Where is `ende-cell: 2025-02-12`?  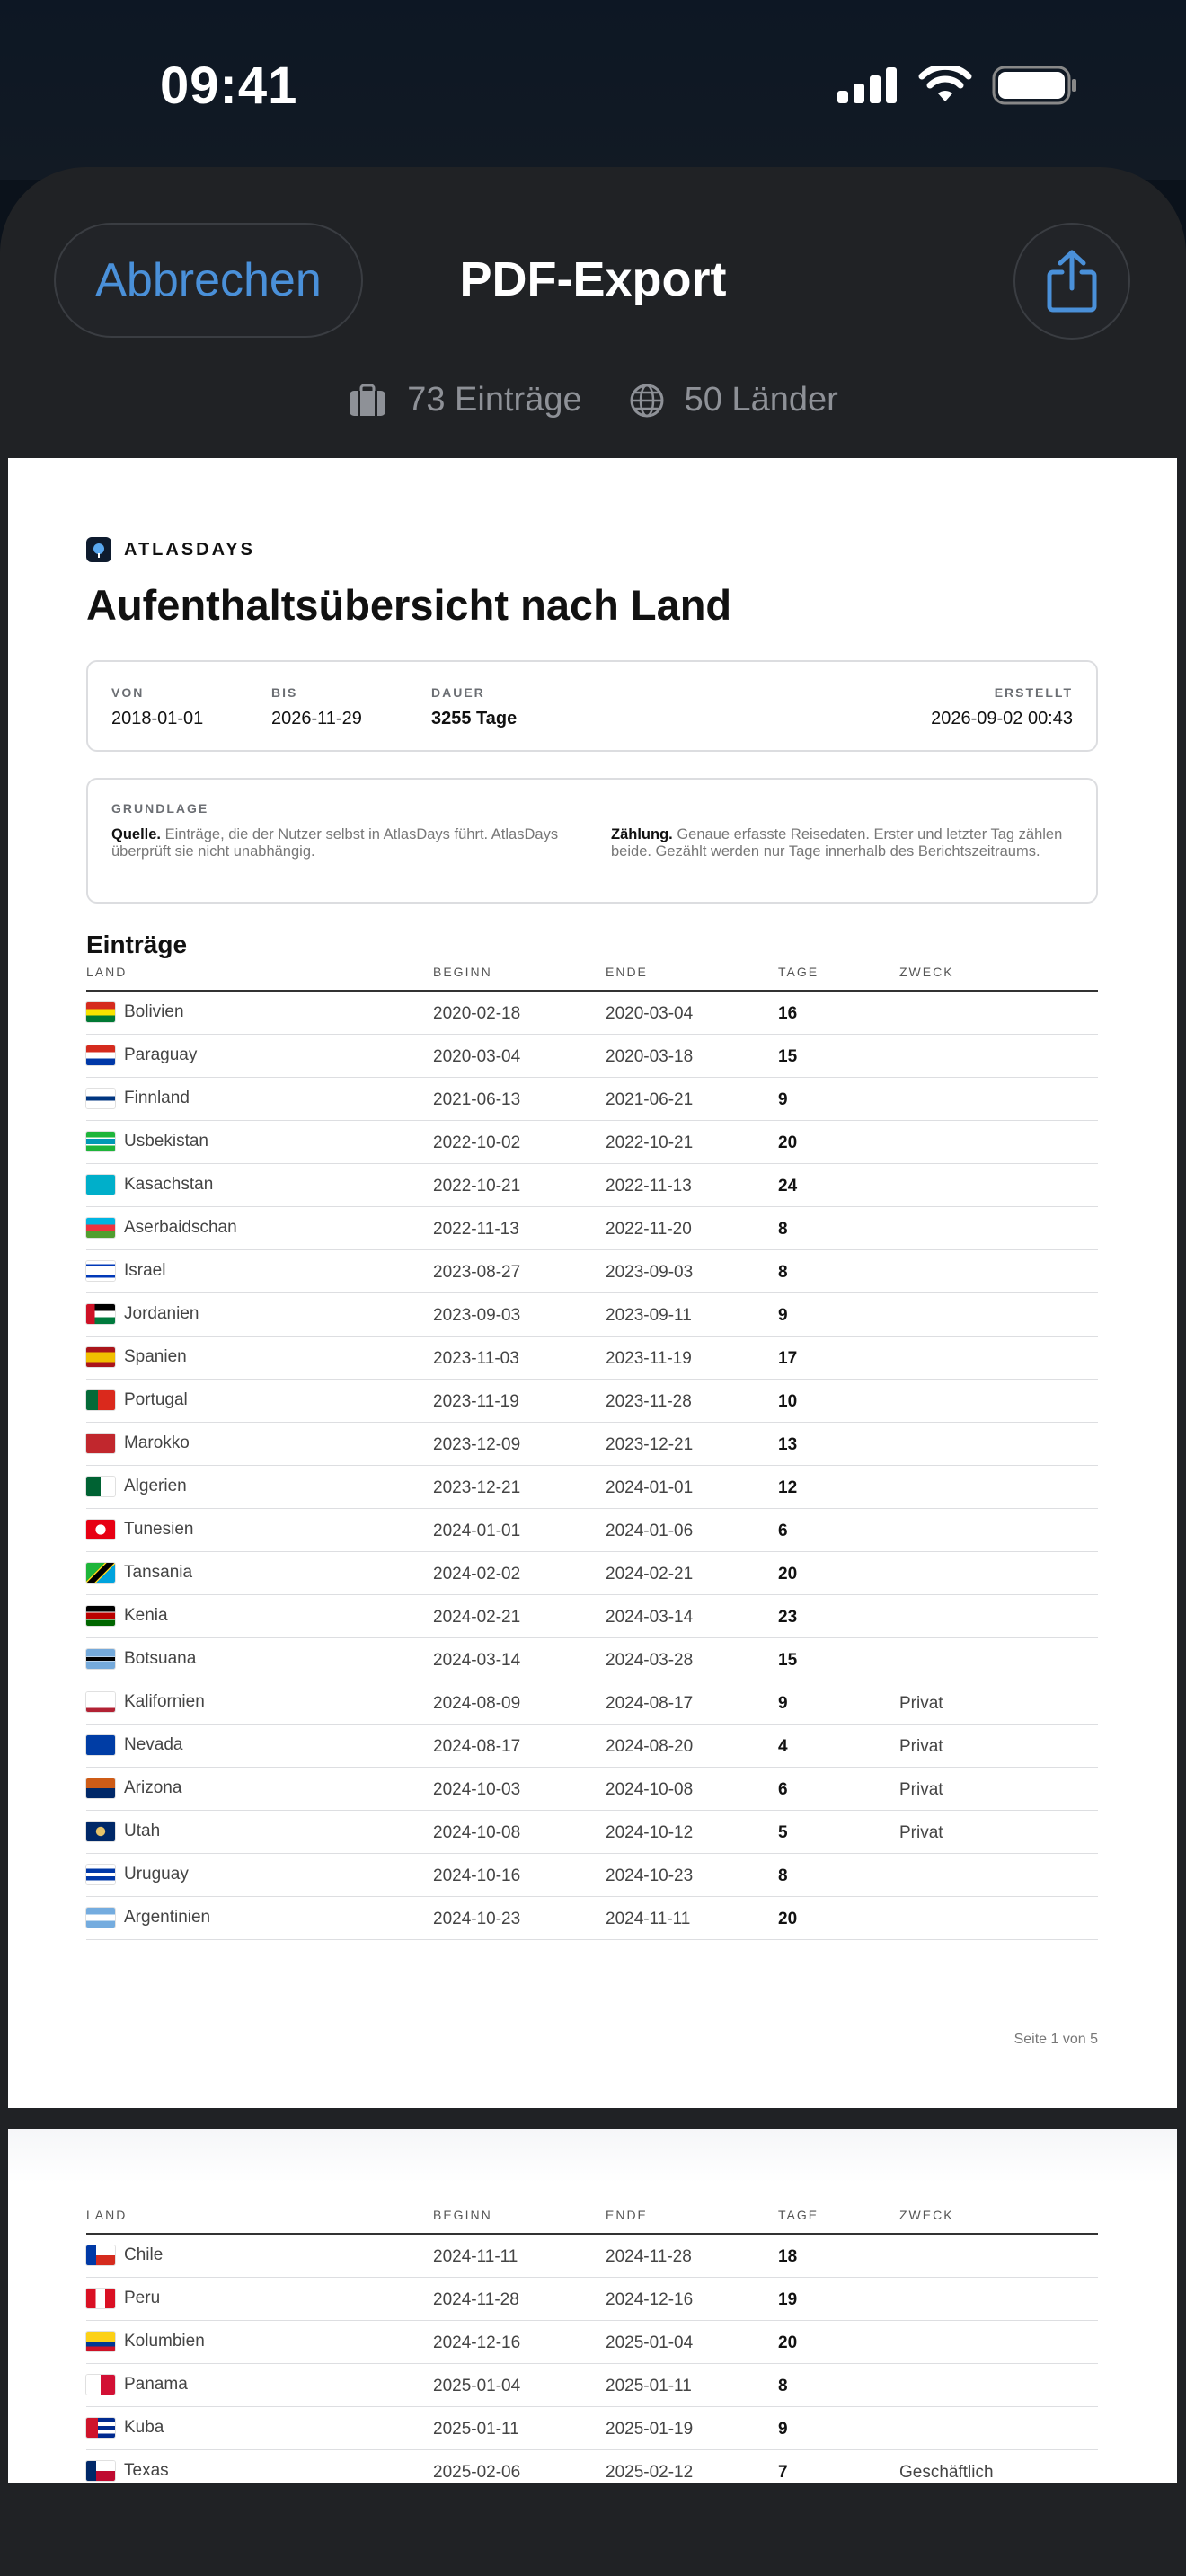
ende-cell: 2025-02-12 is located at coordinates (650, 2472).